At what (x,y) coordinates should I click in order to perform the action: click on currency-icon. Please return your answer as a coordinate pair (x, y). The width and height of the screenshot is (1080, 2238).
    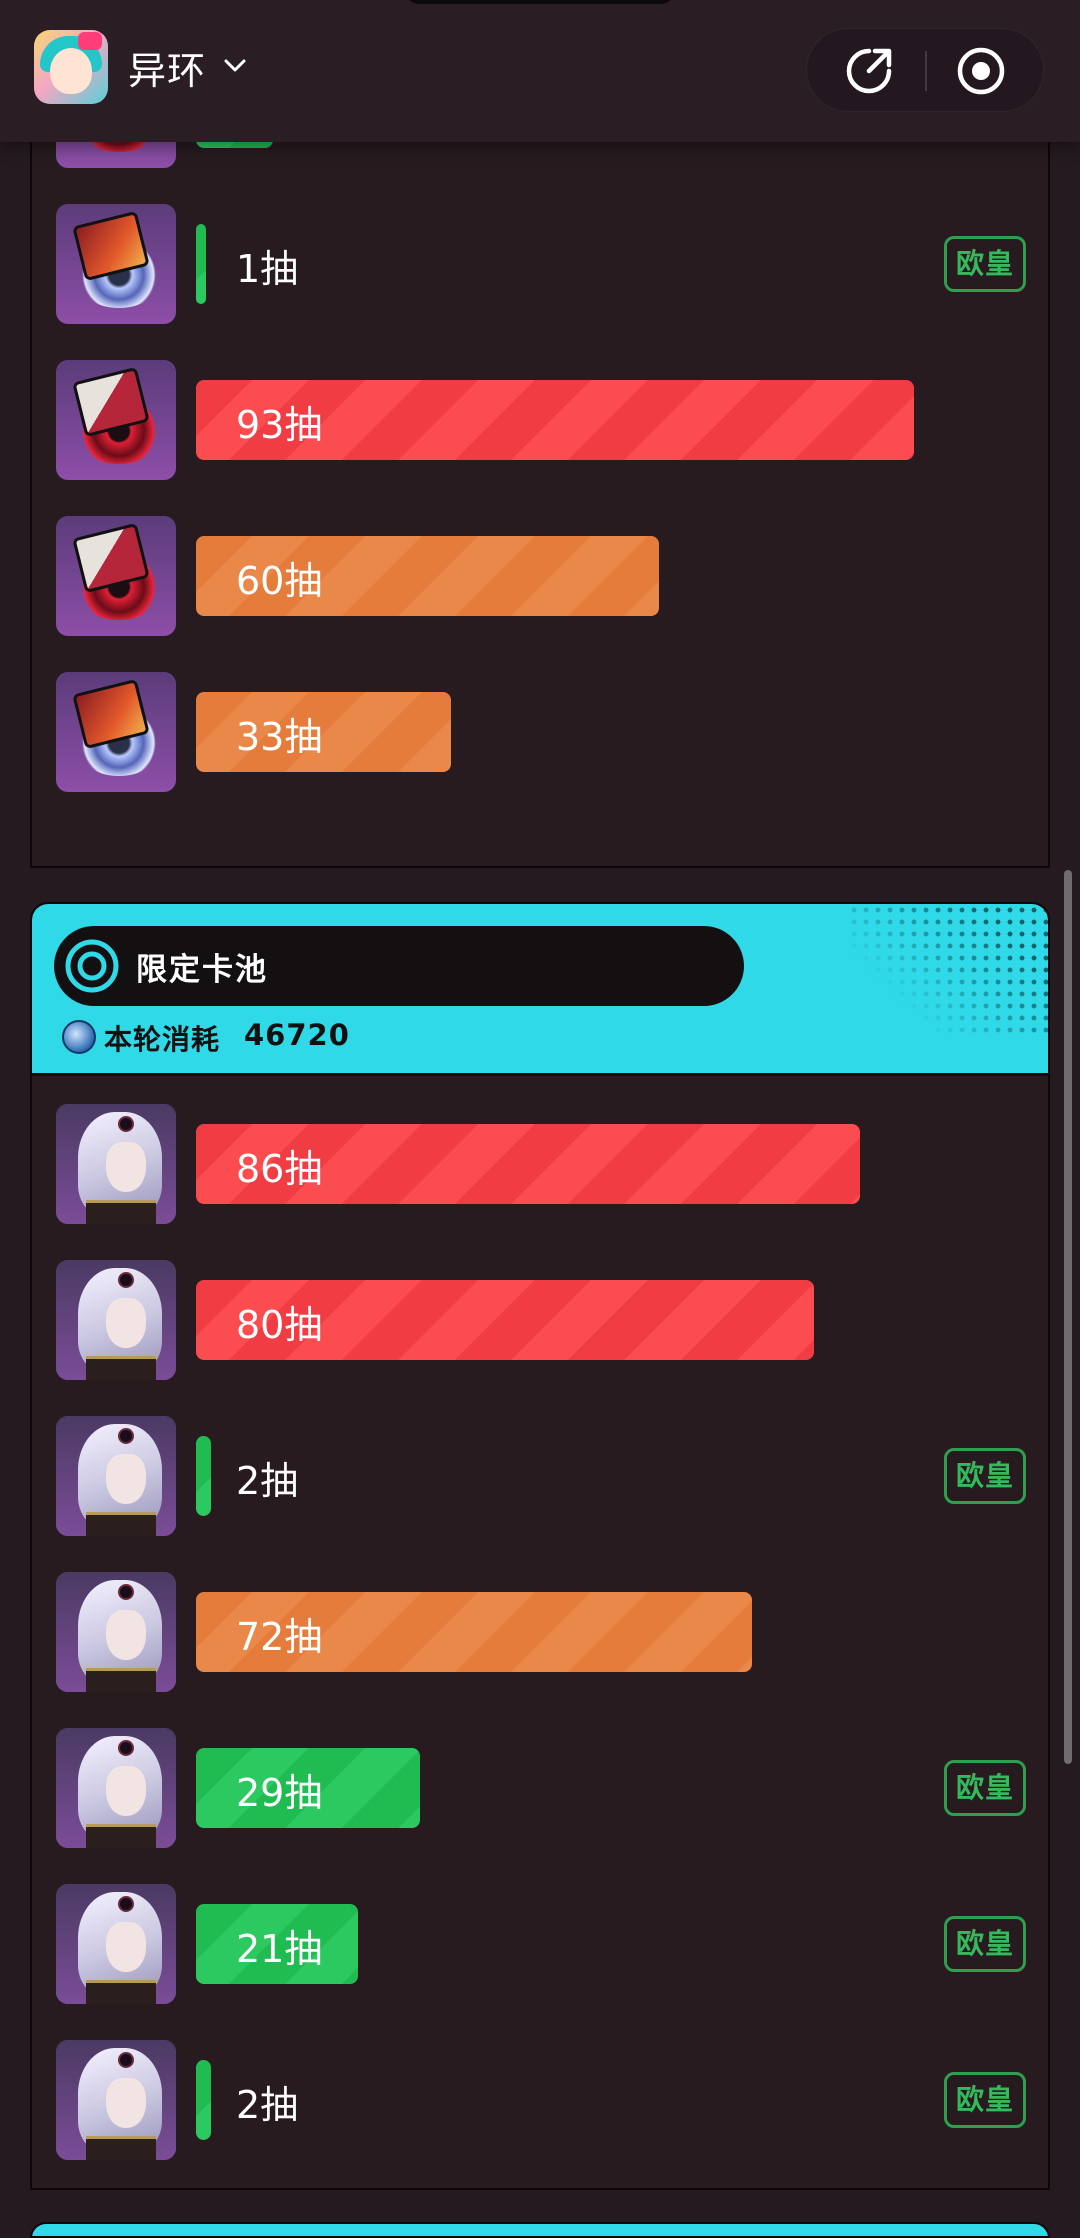
    Looking at the image, I should click on (79, 1037).